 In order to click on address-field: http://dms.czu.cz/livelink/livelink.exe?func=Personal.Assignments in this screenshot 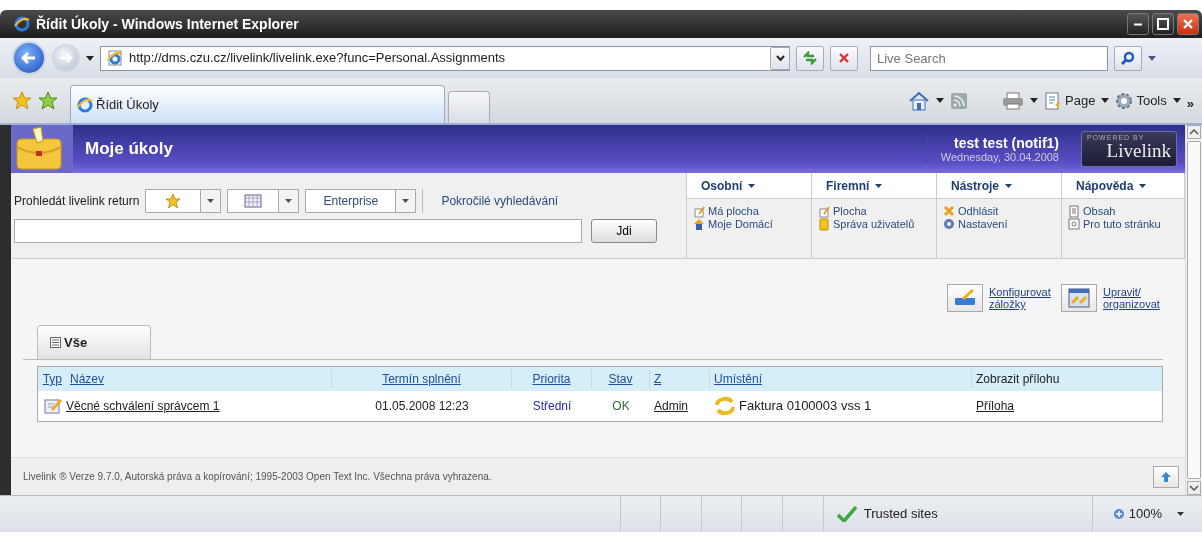, I will do `click(445, 58)`.